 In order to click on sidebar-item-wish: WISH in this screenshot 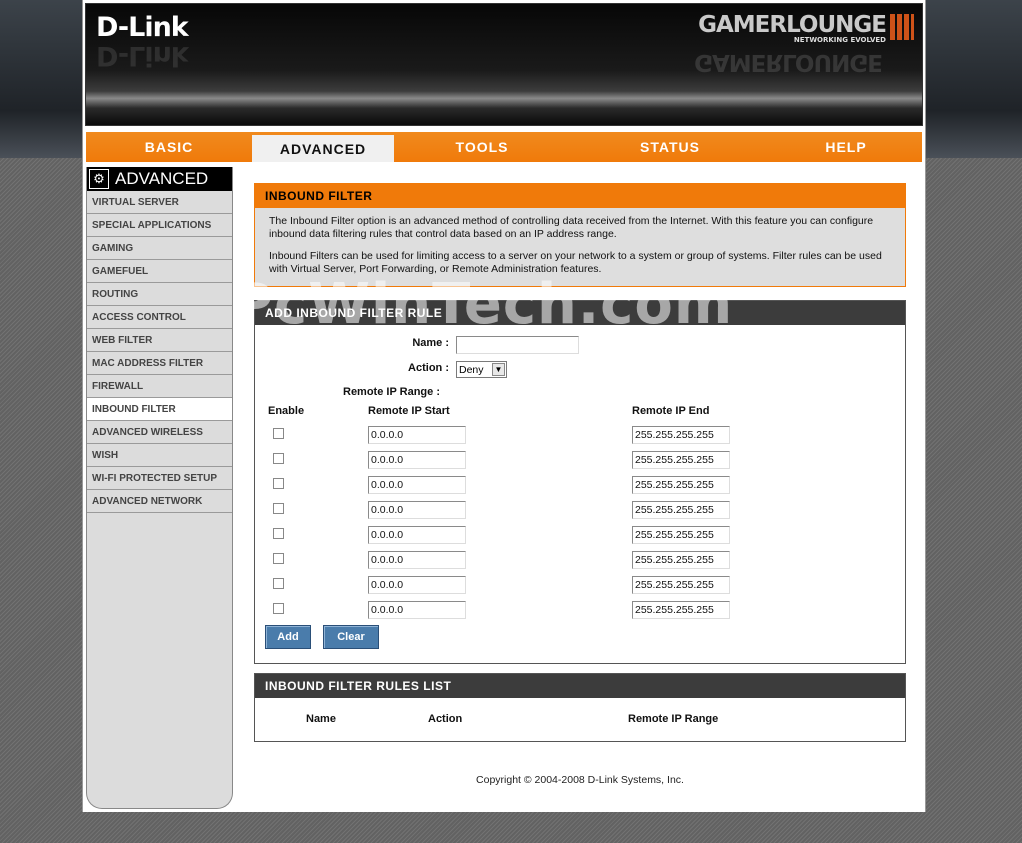, I will do `click(159, 455)`.